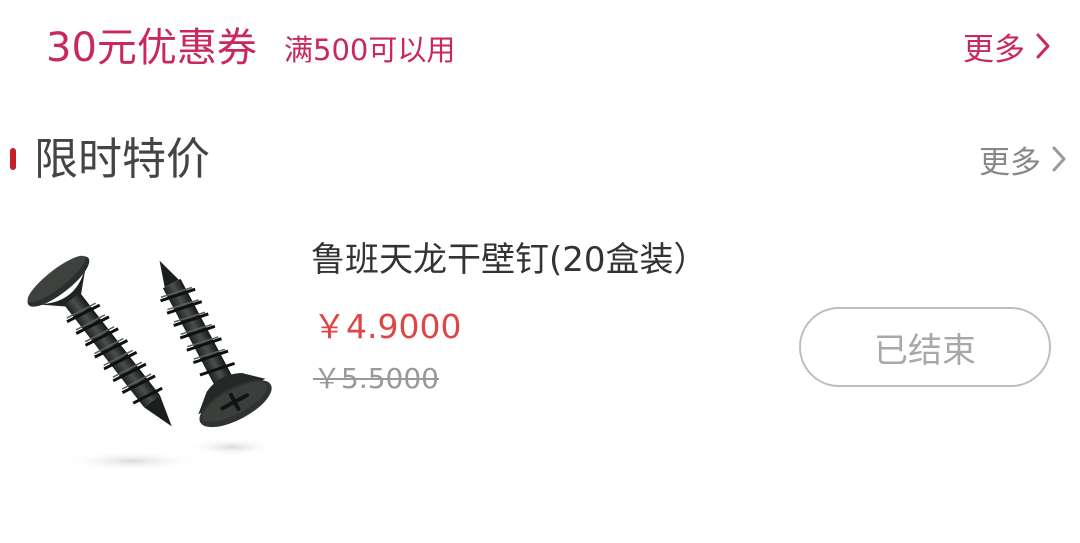  I want to click on flash-sale-more-link: 更多, so click(1023, 159).